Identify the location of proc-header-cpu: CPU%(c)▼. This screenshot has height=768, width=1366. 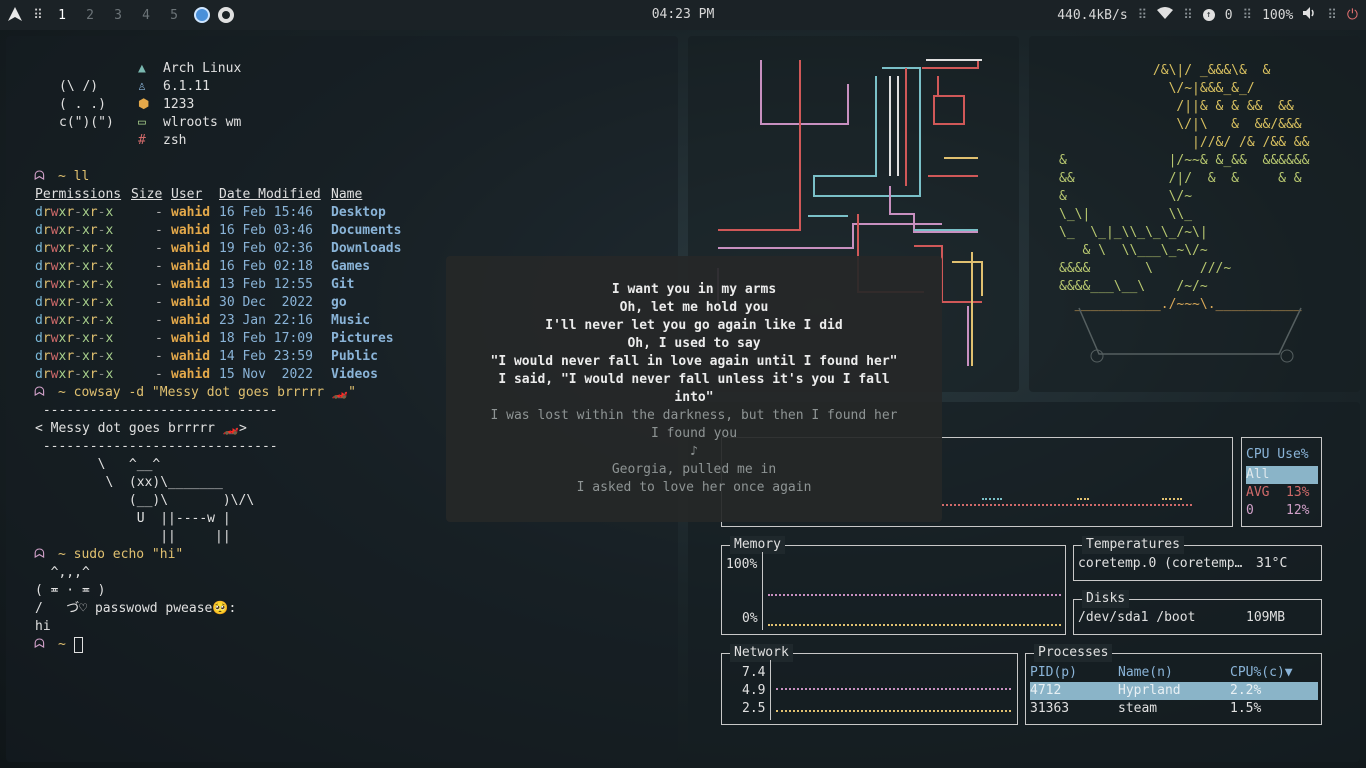
(1261, 673).